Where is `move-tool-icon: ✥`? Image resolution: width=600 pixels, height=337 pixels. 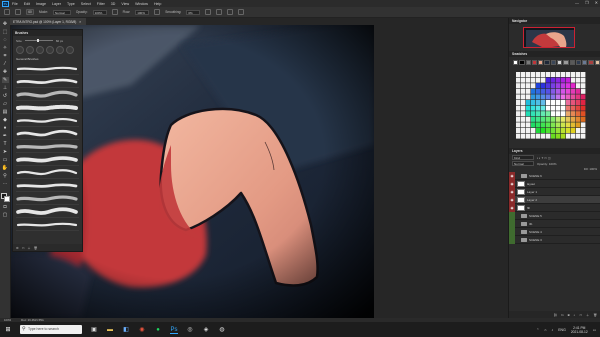 move-tool-icon: ✥ is located at coordinates (5, 24).